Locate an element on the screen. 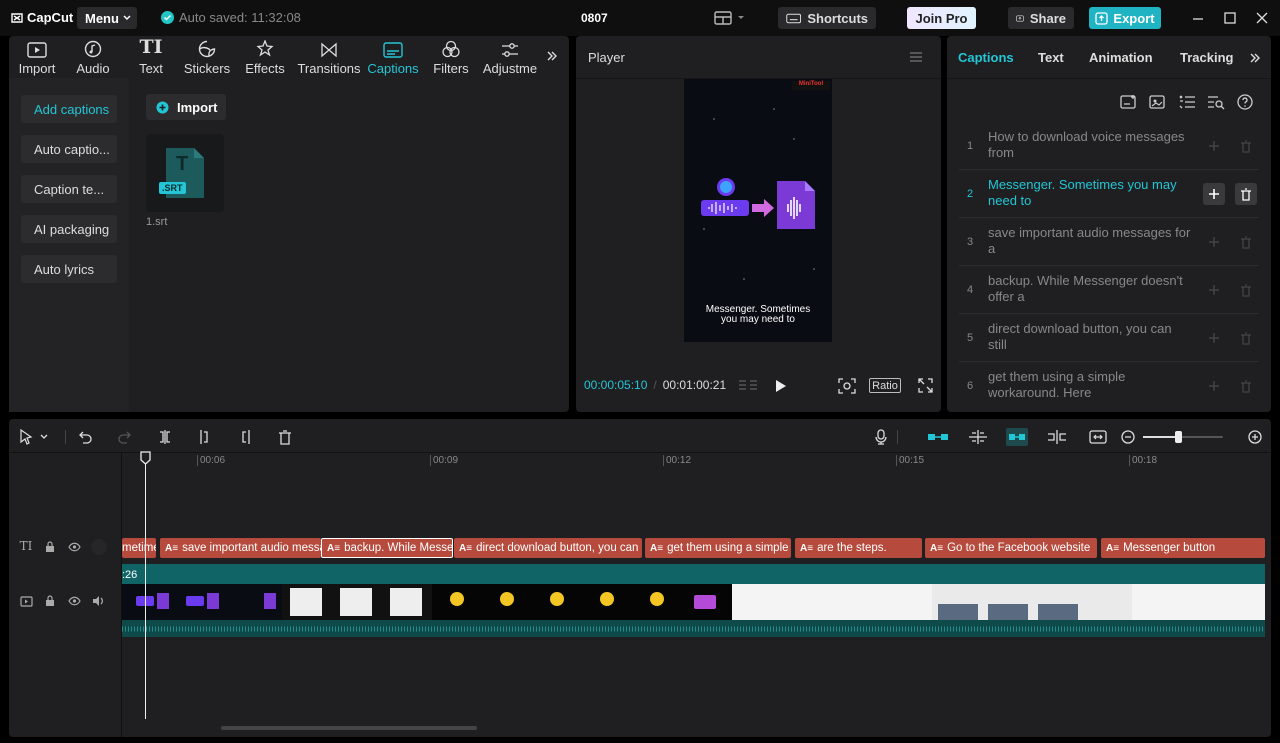  maximize-icon is located at coordinates (1230, 18).